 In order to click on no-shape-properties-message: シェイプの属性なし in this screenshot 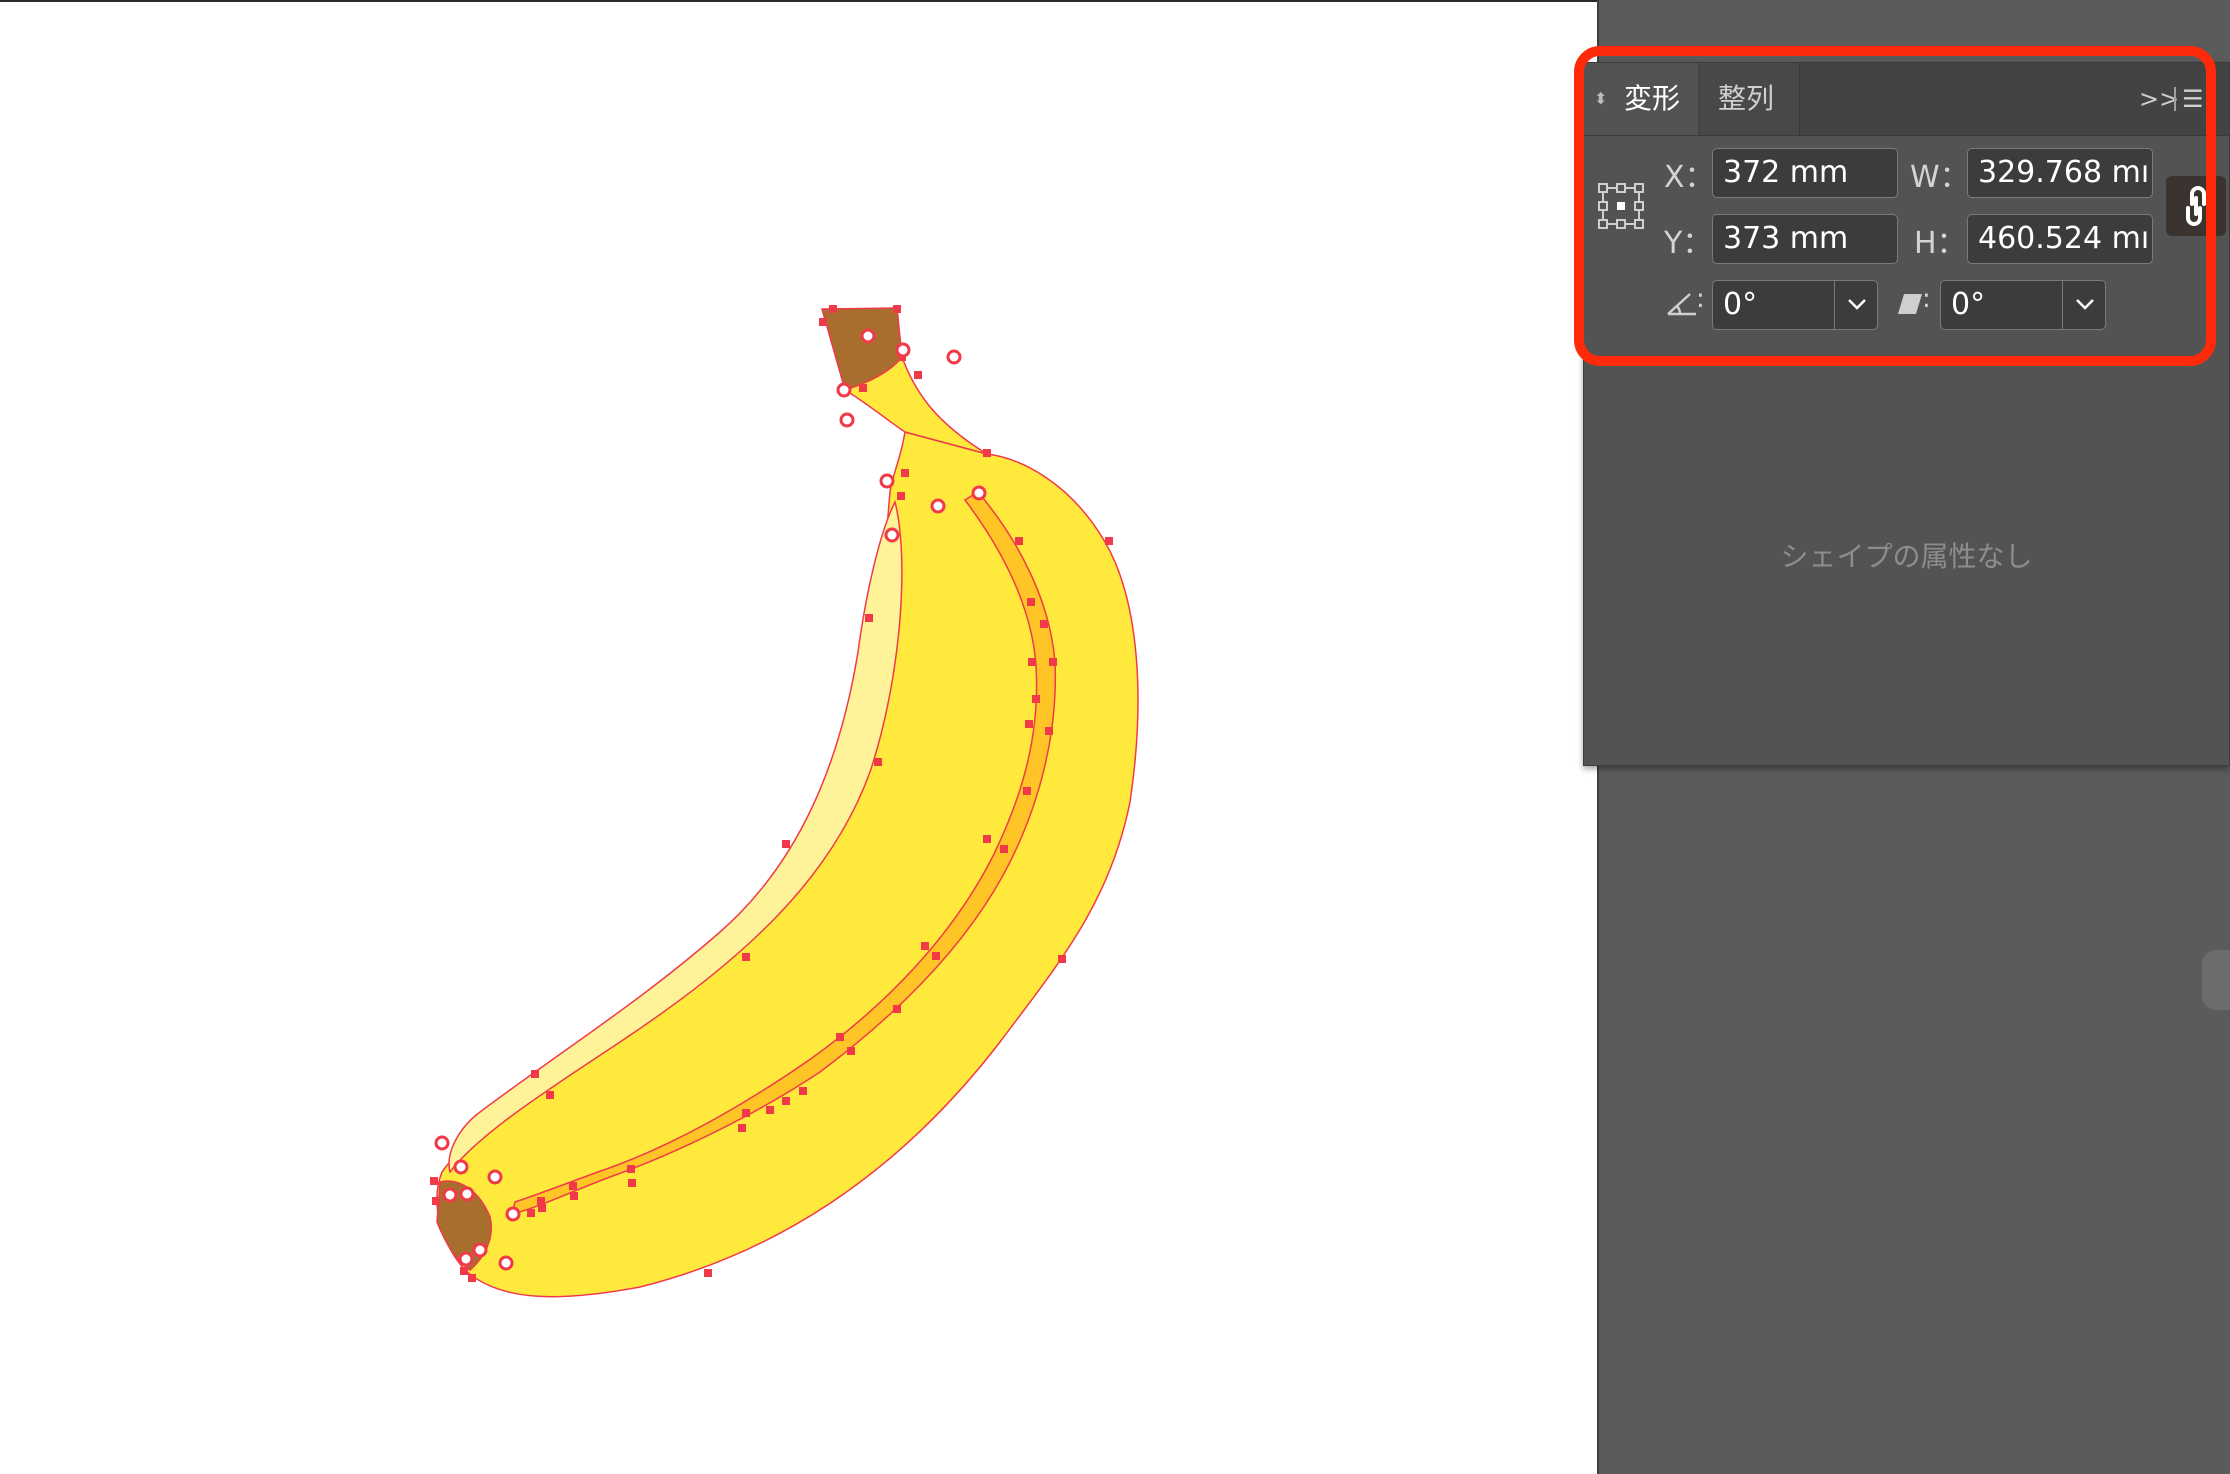, I will do `click(1906, 556)`.